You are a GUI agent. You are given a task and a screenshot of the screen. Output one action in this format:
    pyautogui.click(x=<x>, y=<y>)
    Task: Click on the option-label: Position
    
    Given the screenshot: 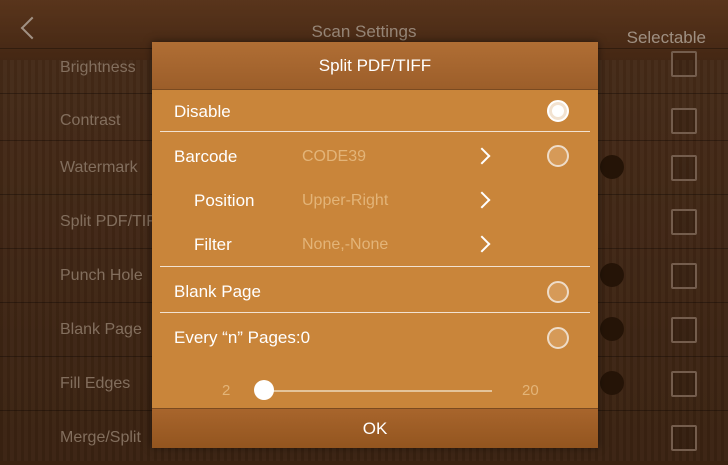 What is the action you would take?
    pyautogui.click(x=224, y=200)
    